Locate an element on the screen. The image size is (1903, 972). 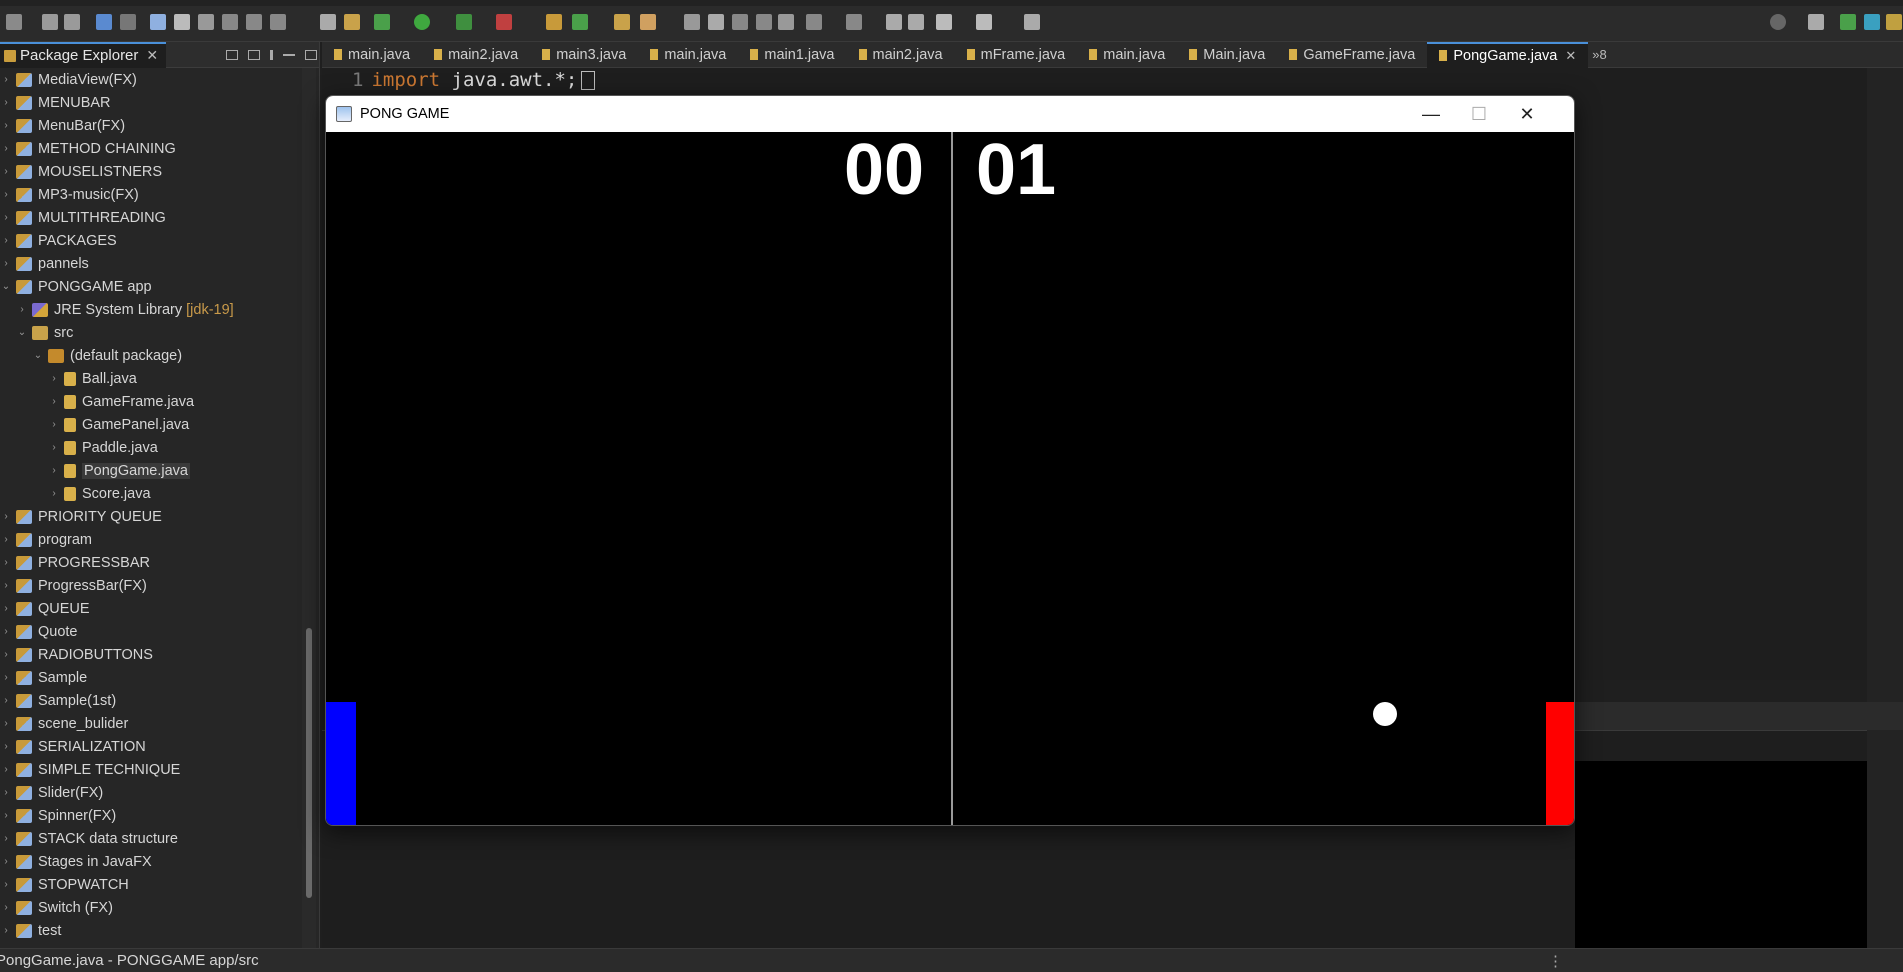
show-whitespace-icon is located at coordinates (786, 22).